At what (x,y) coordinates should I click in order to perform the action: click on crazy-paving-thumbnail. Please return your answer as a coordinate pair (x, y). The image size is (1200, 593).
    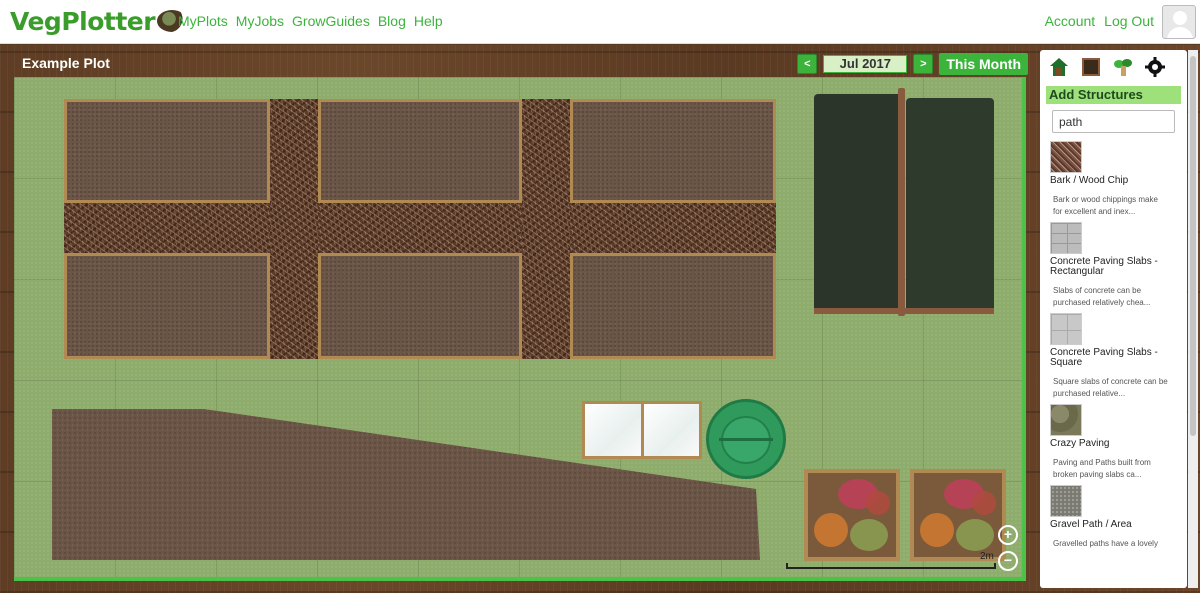
    Looking at the image, I should click on (1066, 420).